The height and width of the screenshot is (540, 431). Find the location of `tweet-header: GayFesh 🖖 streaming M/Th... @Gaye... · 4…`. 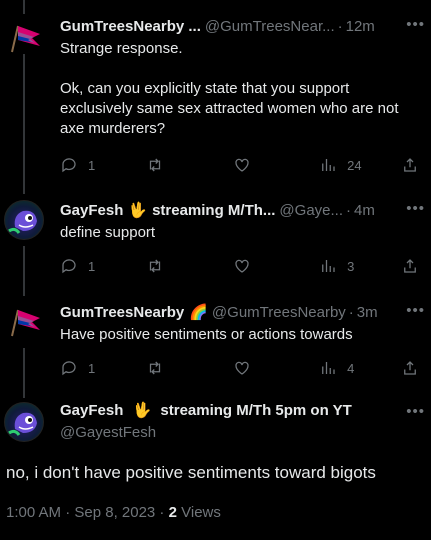

tweet-header: GayFesh 🖖 streaming M/Th... @Gaye... · 4… is located at coordinates (217, 210).